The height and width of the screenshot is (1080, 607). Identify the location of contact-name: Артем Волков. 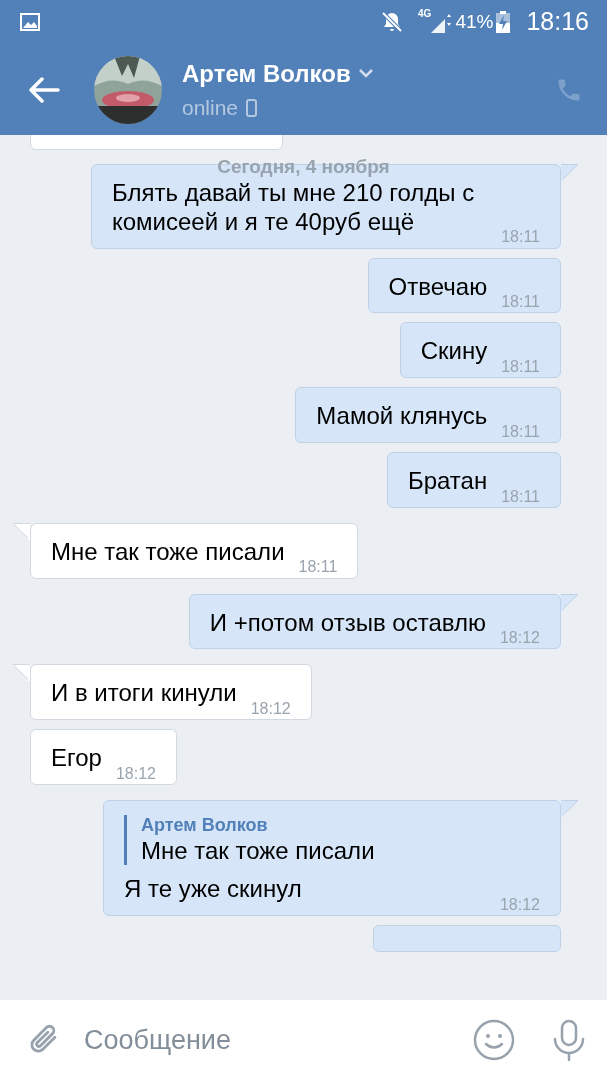
(266, 73).